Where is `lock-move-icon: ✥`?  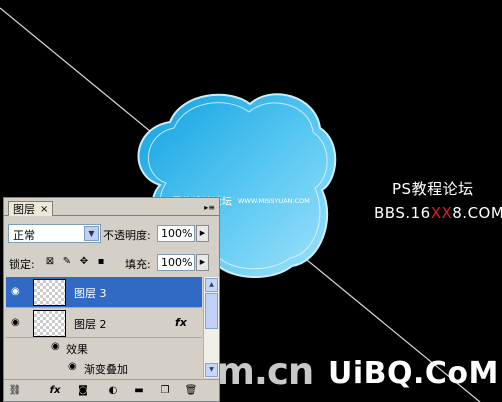 lock-move-icon: ✥ is located at coordinates (84, 262).